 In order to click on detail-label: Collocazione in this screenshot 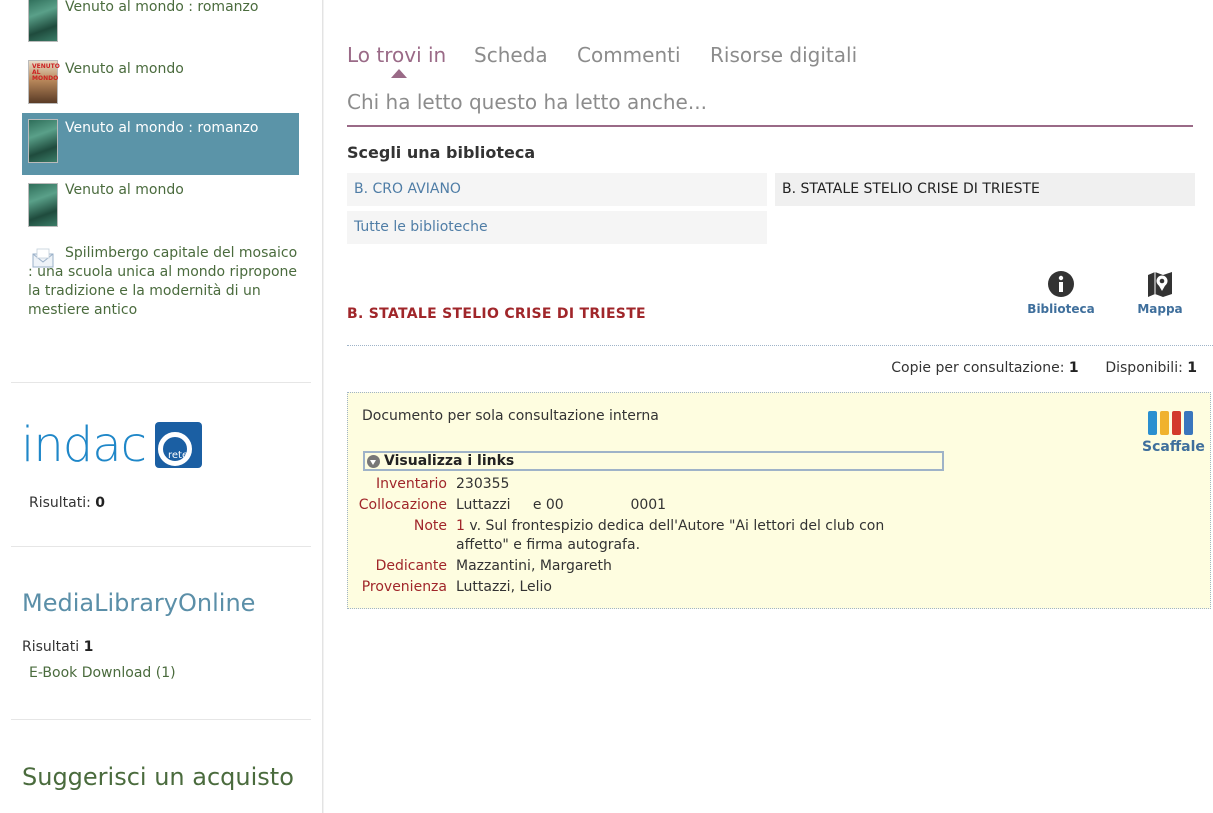, I will do `click(402, 505)`.